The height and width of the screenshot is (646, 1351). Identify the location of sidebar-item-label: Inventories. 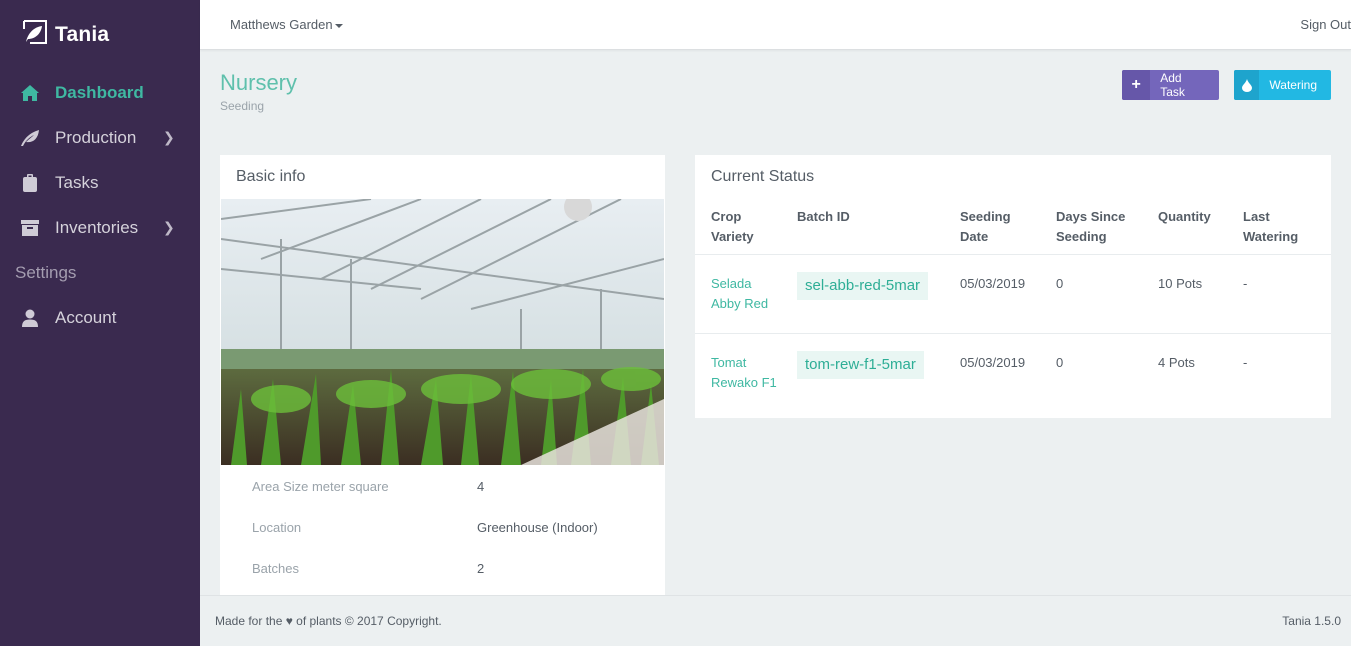
(97, 227).